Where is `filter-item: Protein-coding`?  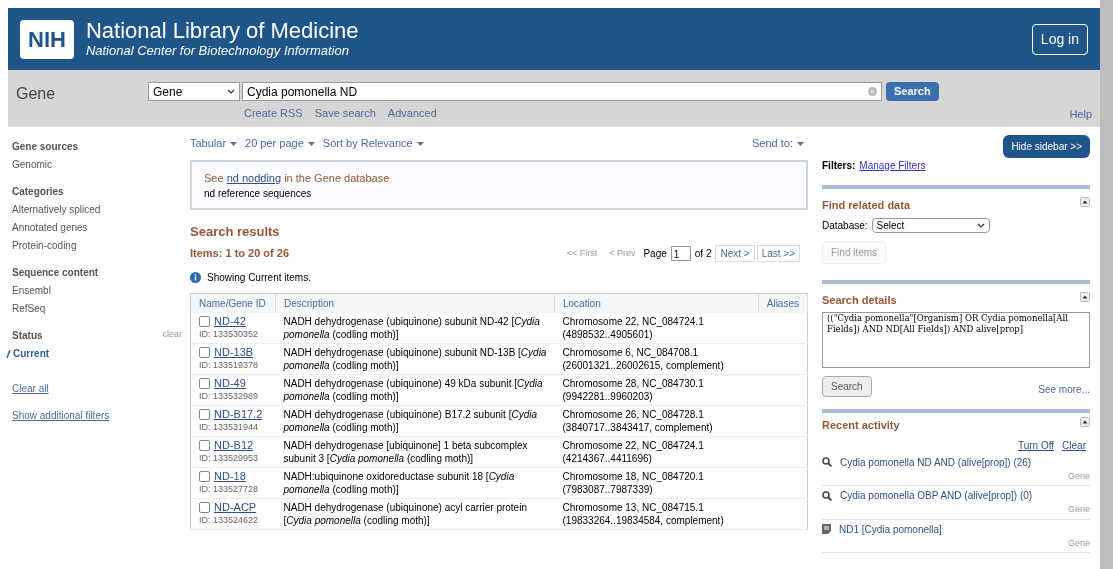
filter-item: Protein-coding is located at coordinates (101, 245).